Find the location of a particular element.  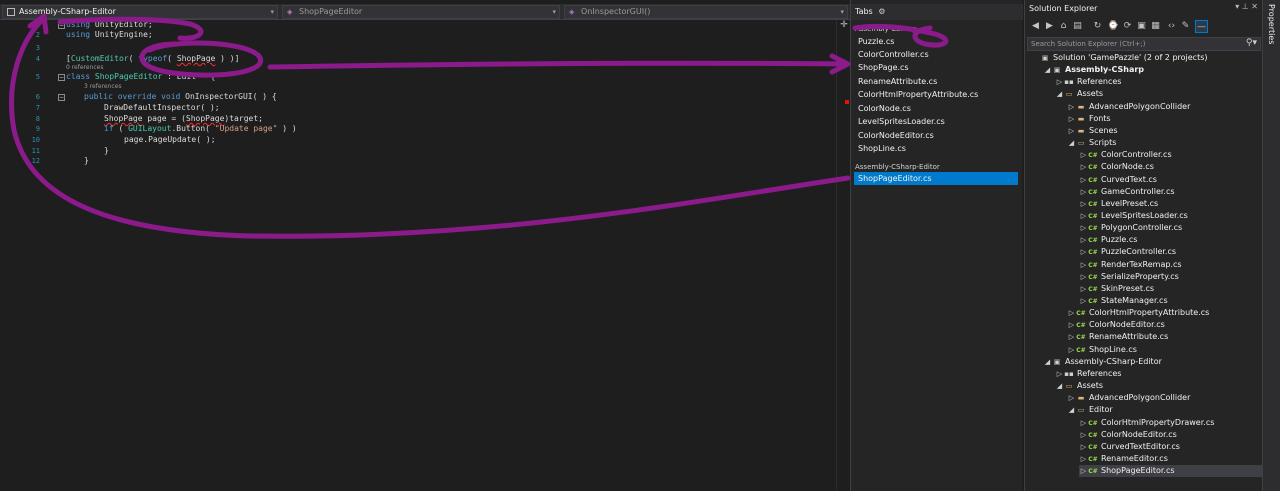

tree-item: ▷ C# RenameAttribute.cs is located at coordinates (1173, 337).